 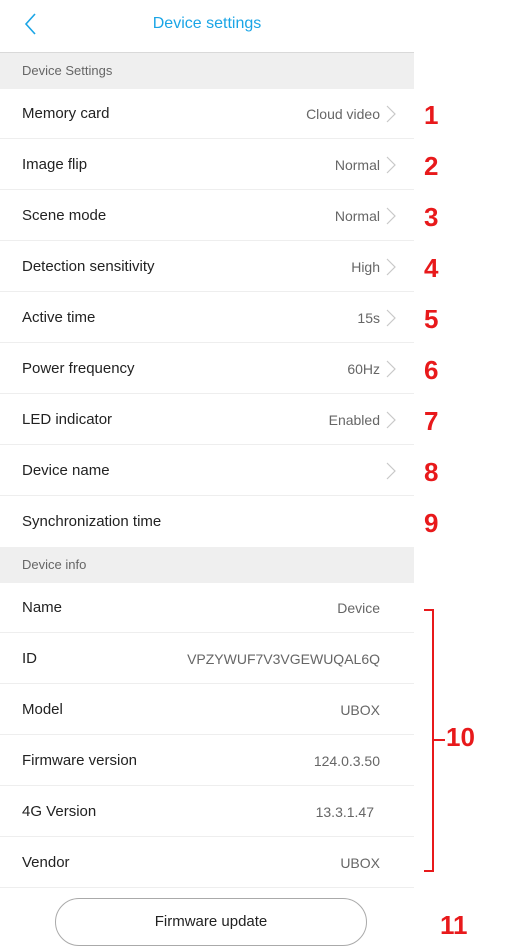 I want to click on setting-label: Memory card, so click(x=66, y=113).